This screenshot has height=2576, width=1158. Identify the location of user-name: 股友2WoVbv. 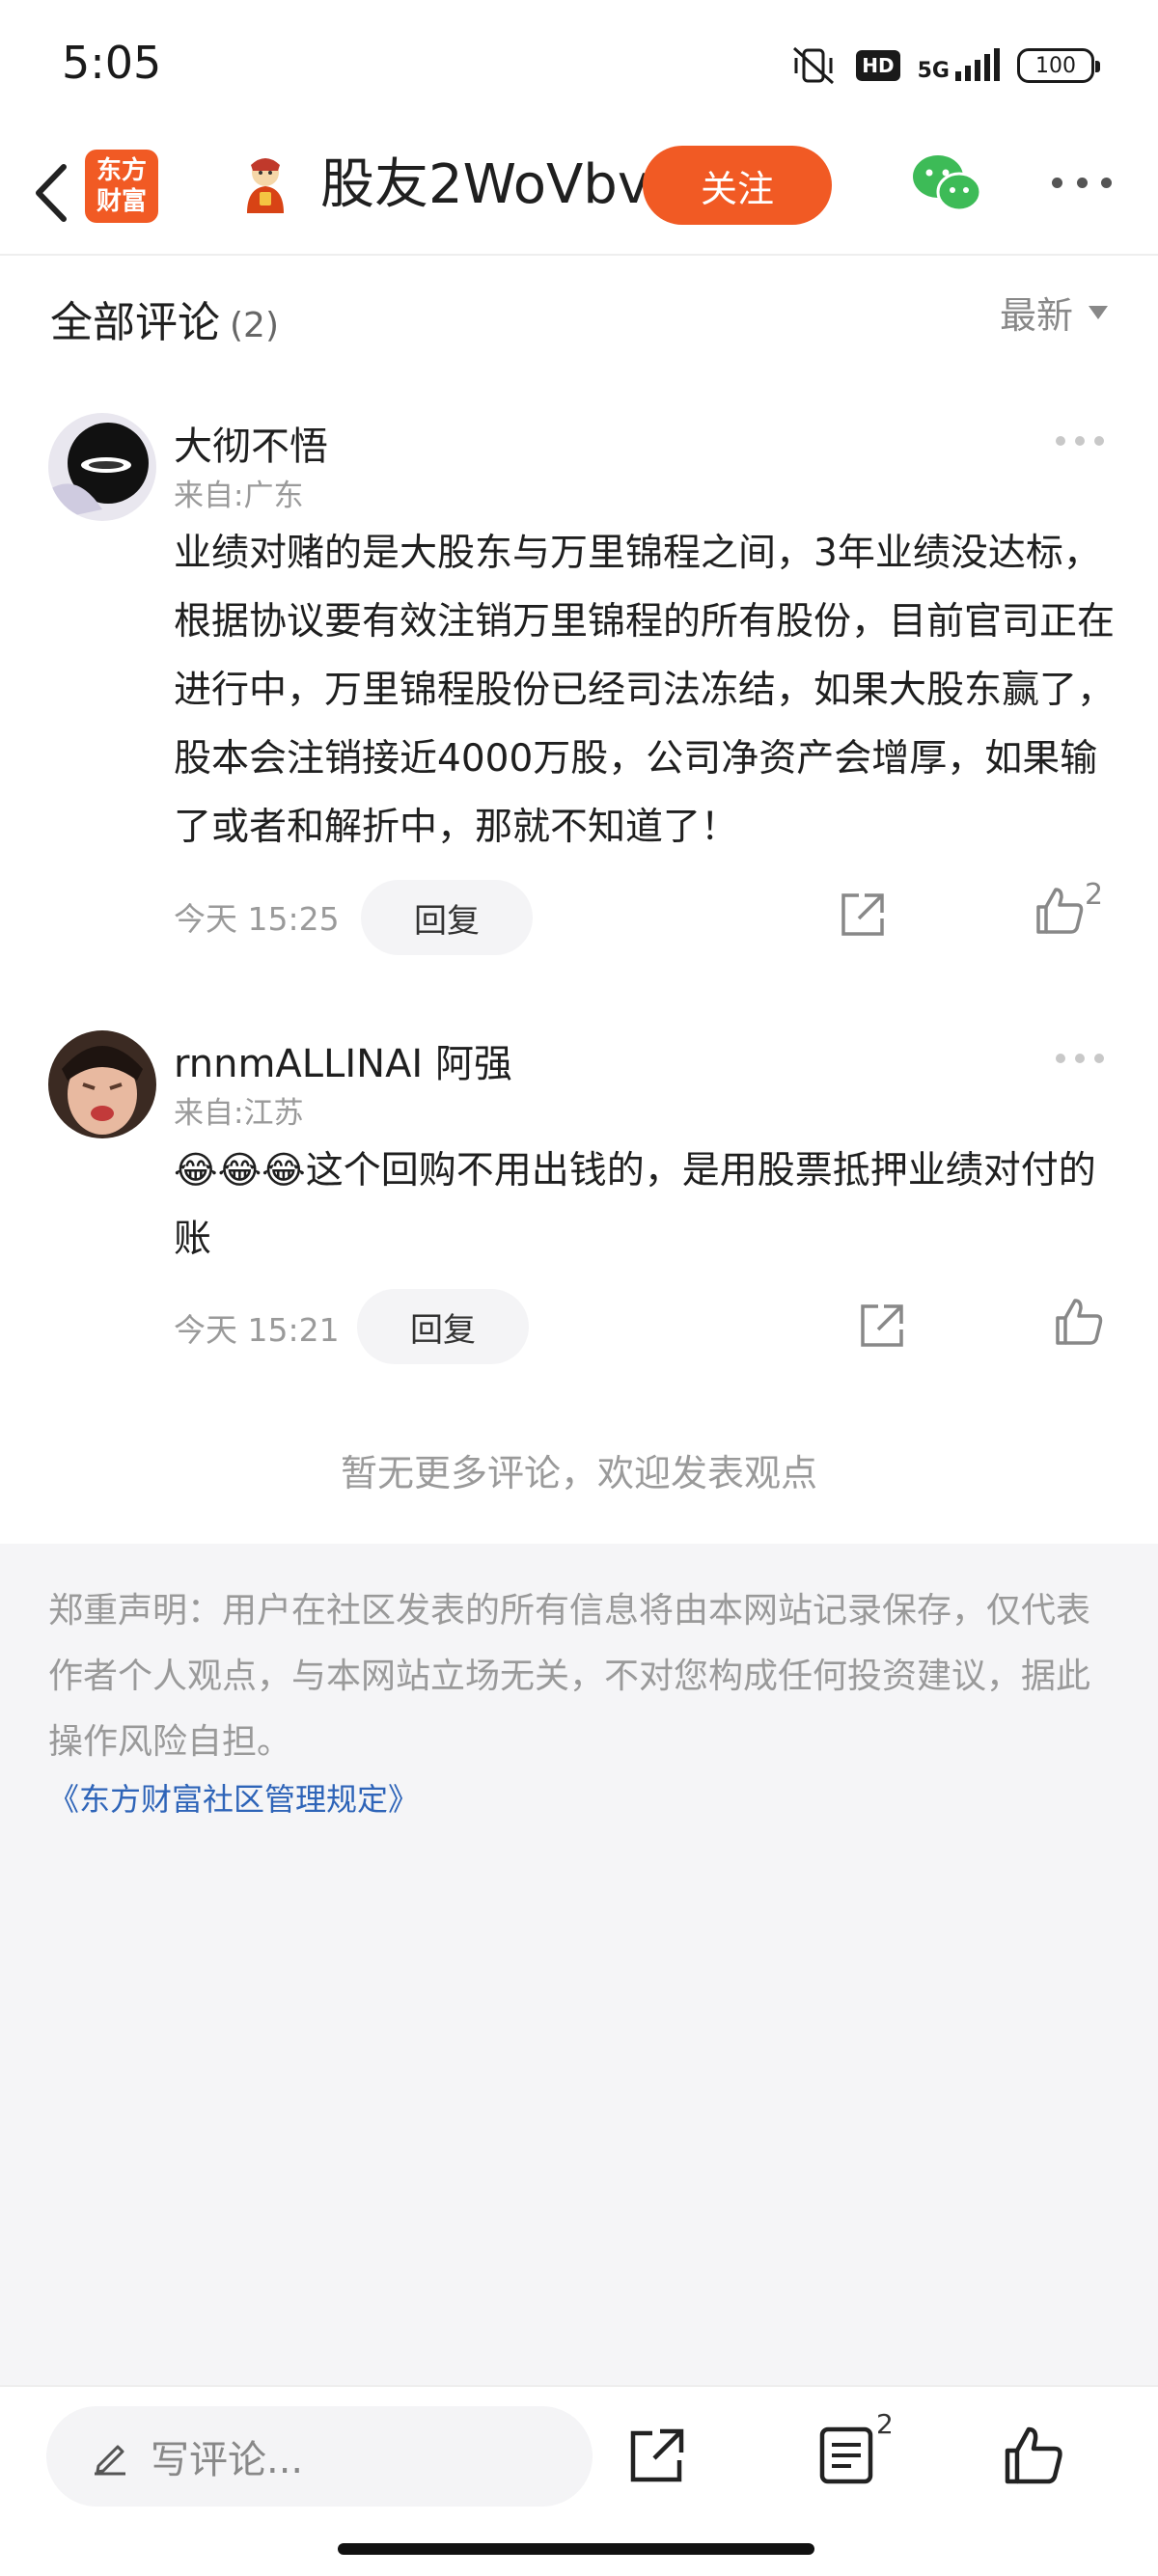
(484, 185).